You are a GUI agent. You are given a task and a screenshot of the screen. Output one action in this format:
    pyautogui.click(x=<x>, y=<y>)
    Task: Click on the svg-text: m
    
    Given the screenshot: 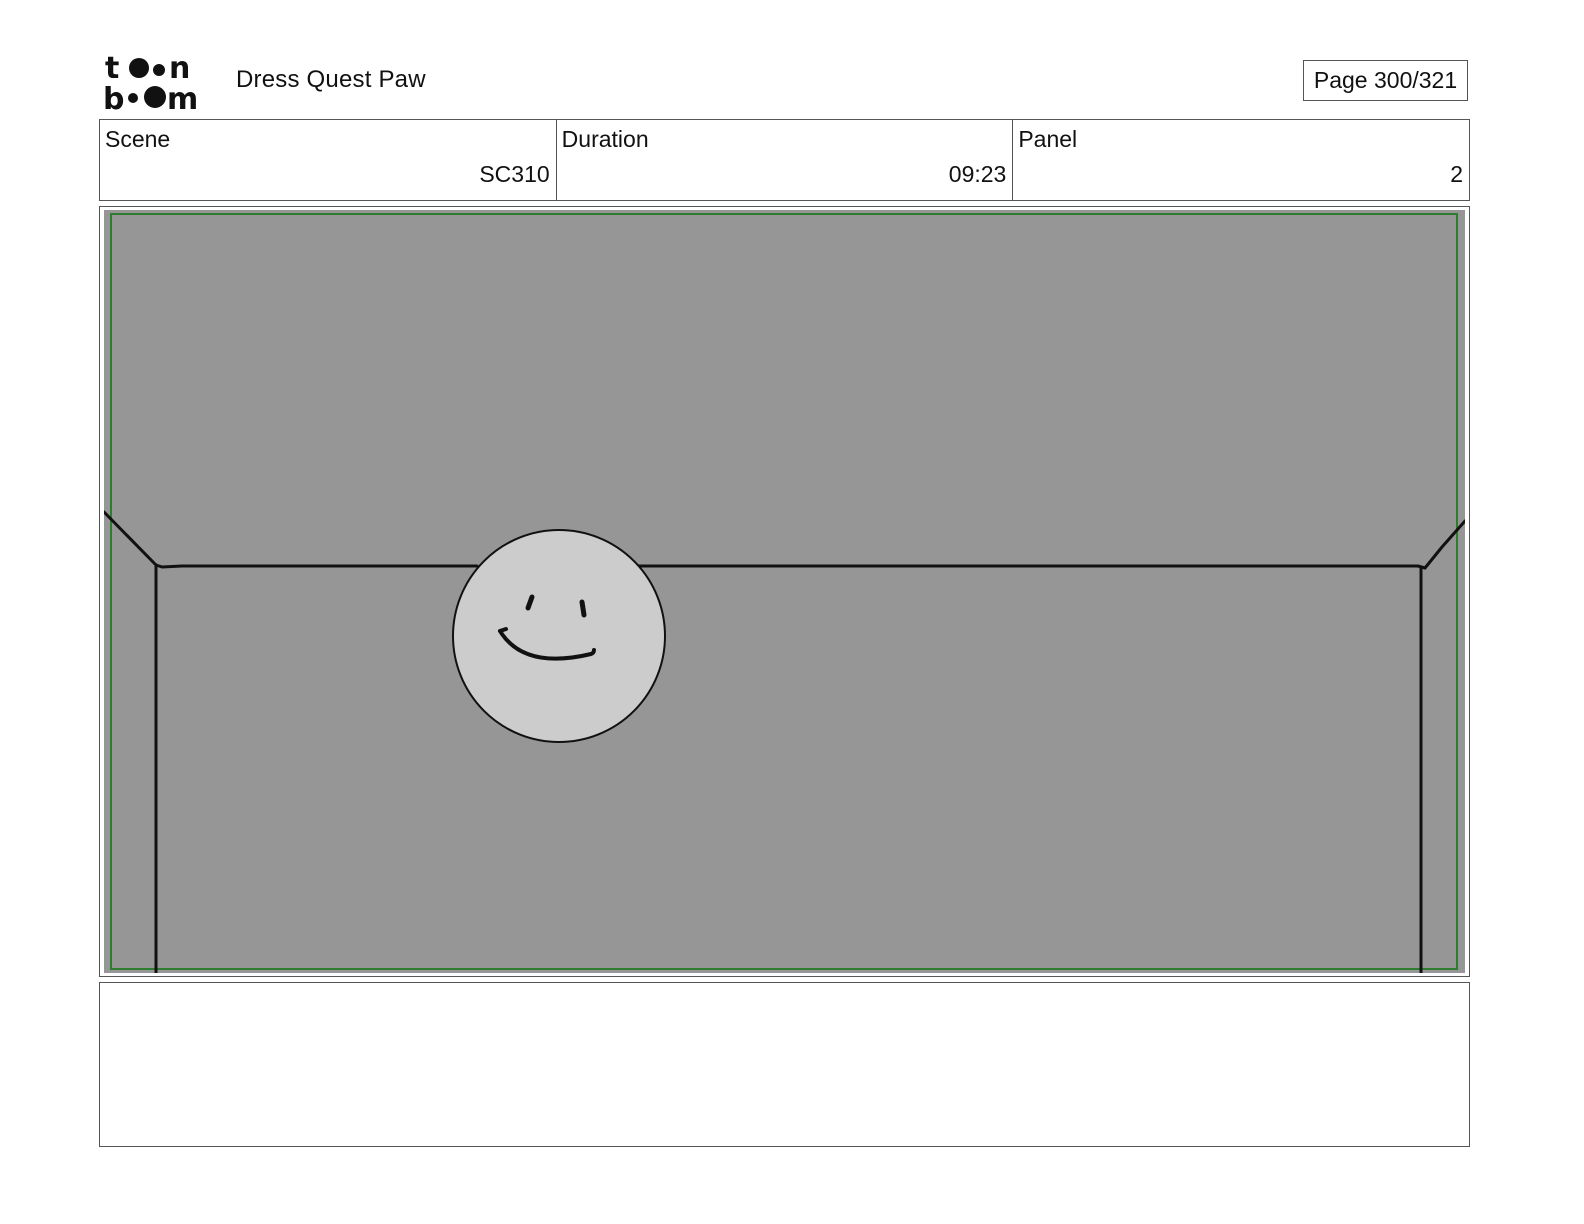 What is the action you would take?
    pyautogui.click(x=182, y=98)
    